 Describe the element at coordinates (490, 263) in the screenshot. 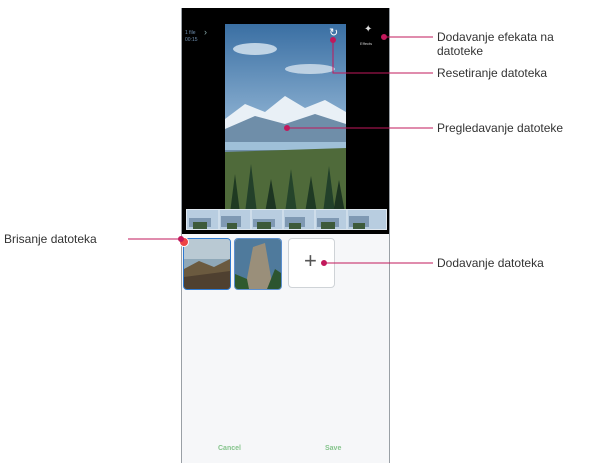

I see `callout-add: Dodavanje datoteka` at that location.